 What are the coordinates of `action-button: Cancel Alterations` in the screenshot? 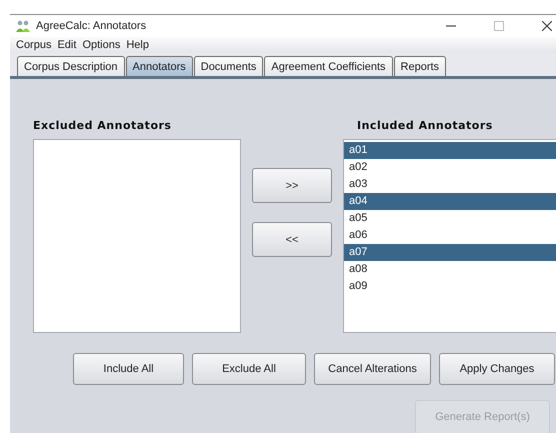 It's located at (372, 369).